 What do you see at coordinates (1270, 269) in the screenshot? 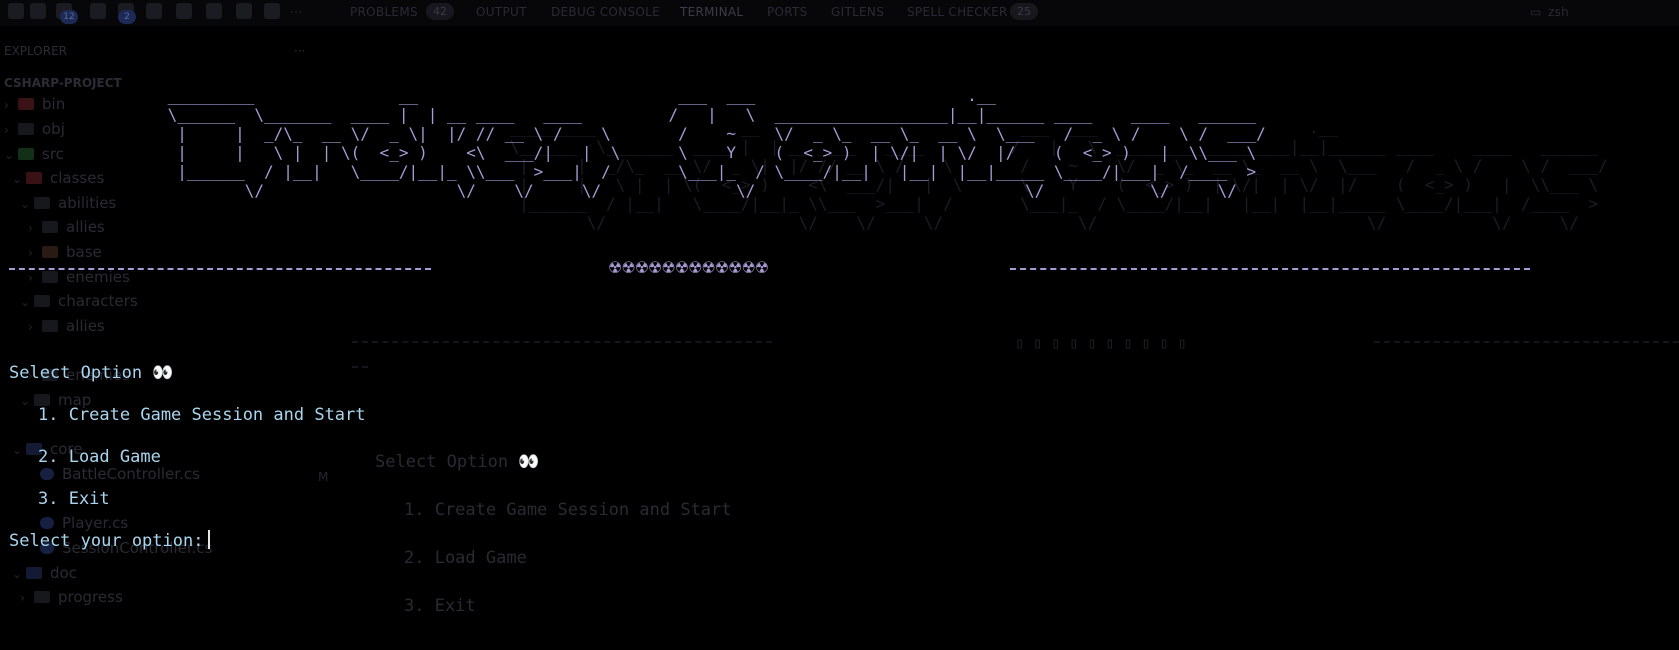
I see `divider-right` at bounding box center [1270, 269].